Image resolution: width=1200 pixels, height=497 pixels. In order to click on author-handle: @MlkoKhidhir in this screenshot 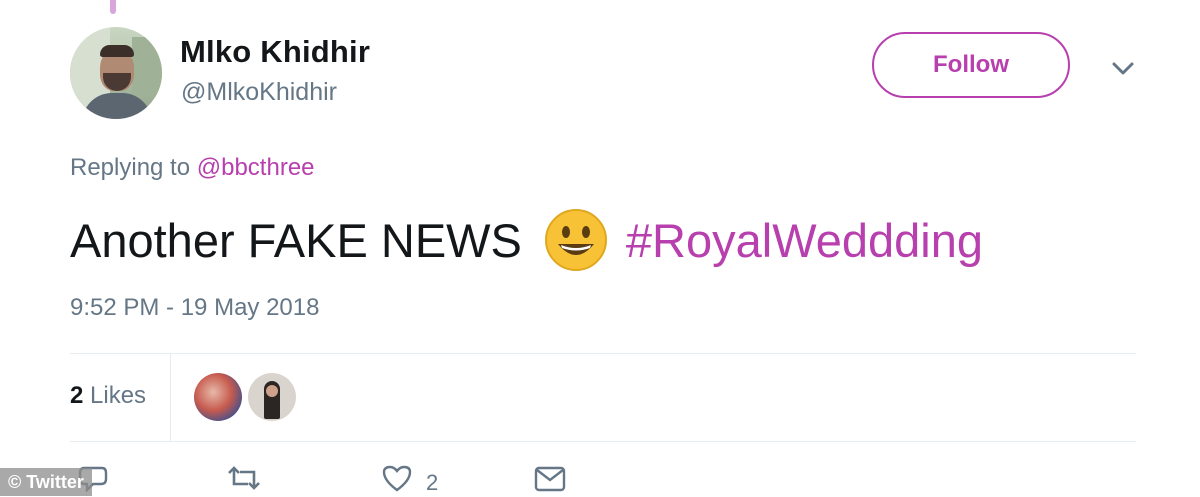, I will do `click(259, 92)`.